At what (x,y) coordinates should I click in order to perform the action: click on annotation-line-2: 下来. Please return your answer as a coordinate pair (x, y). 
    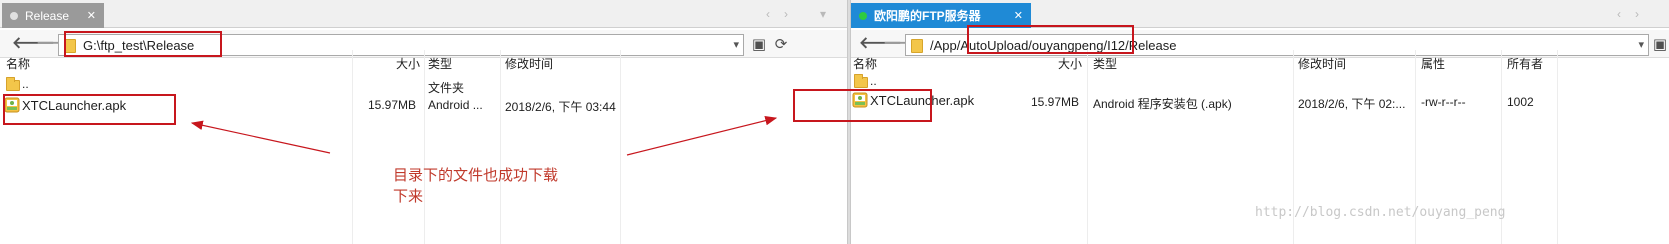
    Looking at the image, I should click on (408, 196).